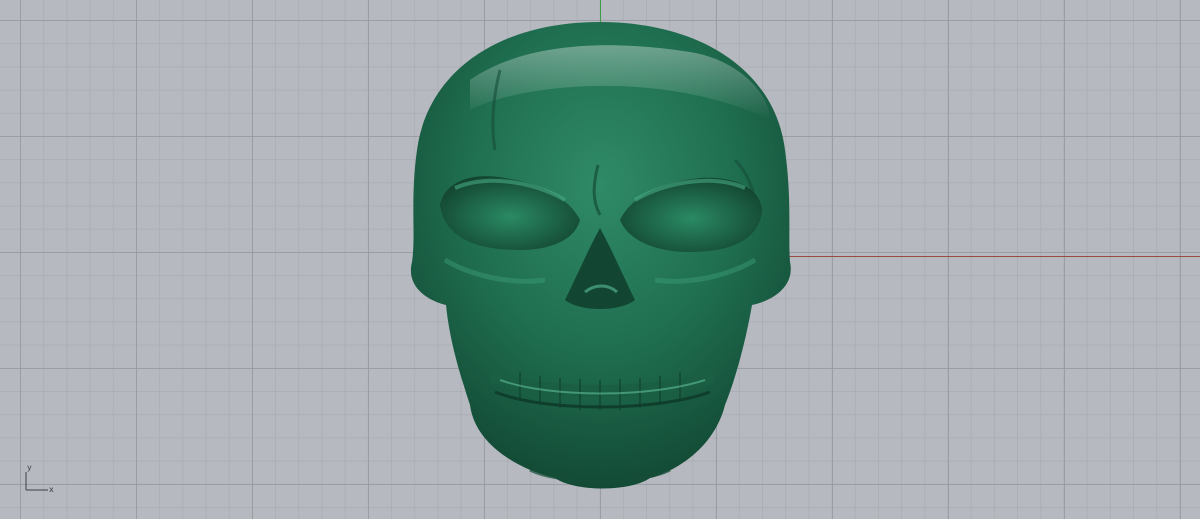  What do you see at coordinates (51, 489) in the screenshot?
I see `gizmo-x-label: x` at bounding box center [51, 489].